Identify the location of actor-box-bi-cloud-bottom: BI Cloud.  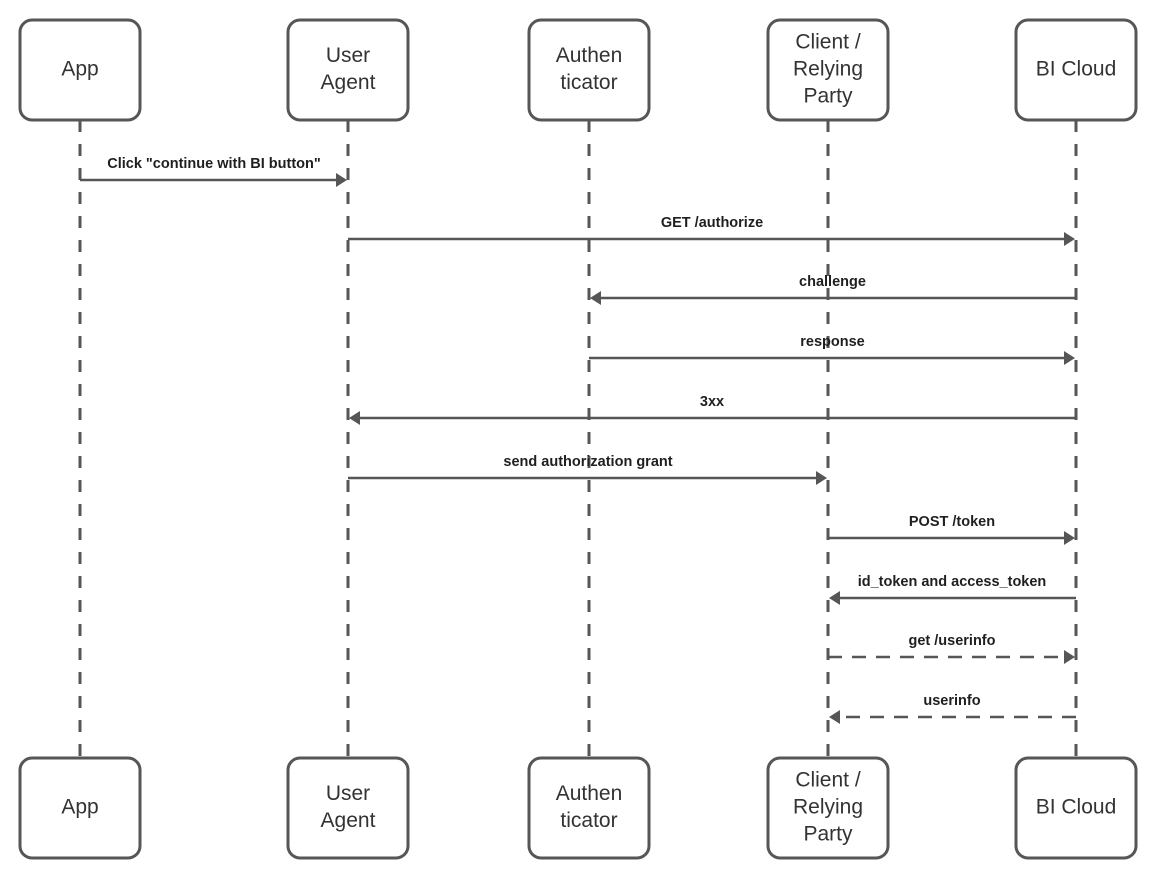
(1076, 808).